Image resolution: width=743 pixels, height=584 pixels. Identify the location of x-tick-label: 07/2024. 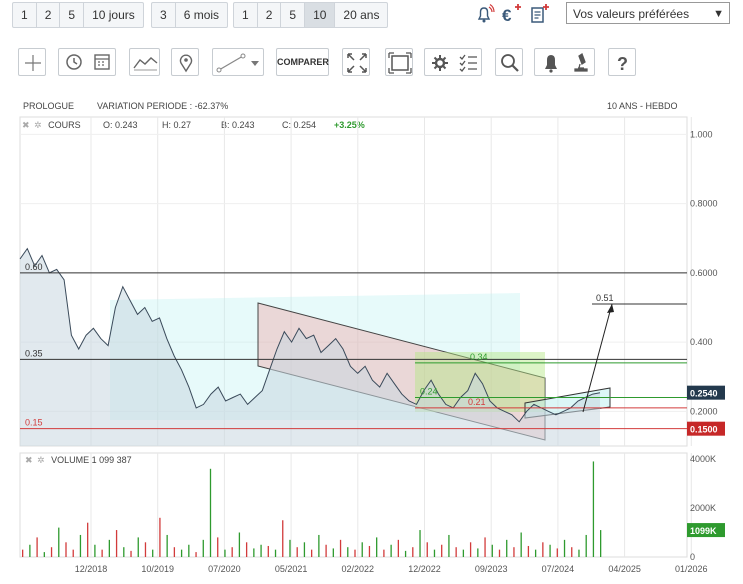
(558, 569).